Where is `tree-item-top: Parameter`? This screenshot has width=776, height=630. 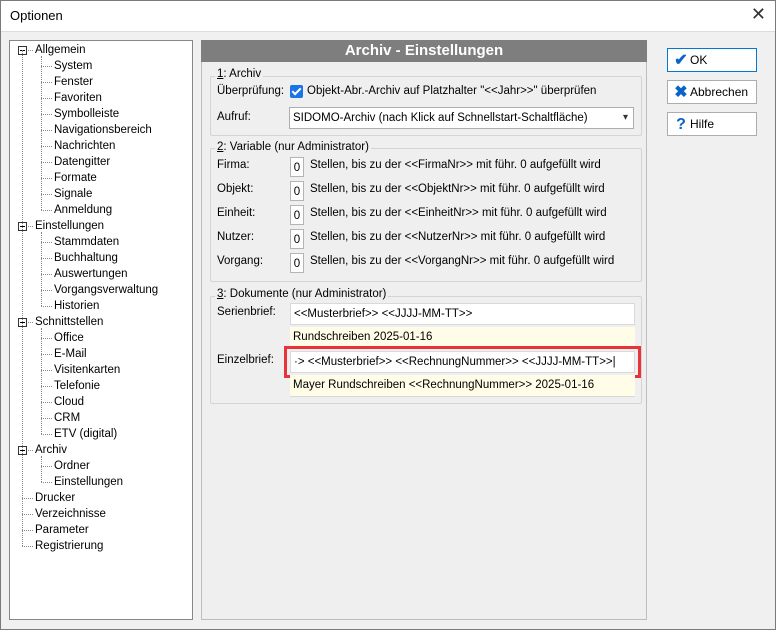
tree-item-top: Parameter is located at coordinates (62, 530).